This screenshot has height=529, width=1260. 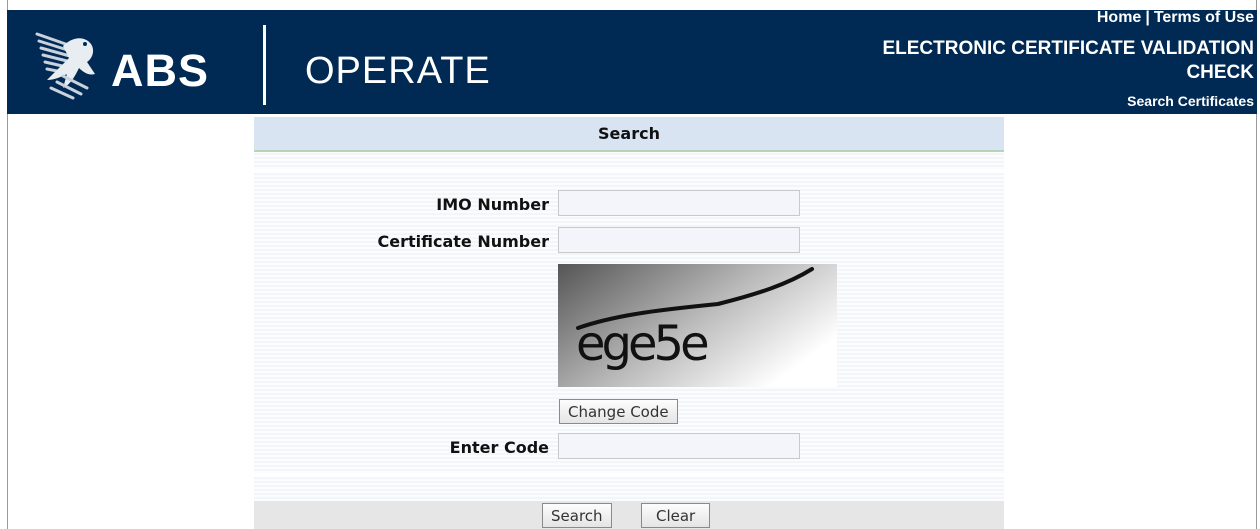 I want to click on top-nav-links: Home | Terms of Use, so click(x=1175, y=18).